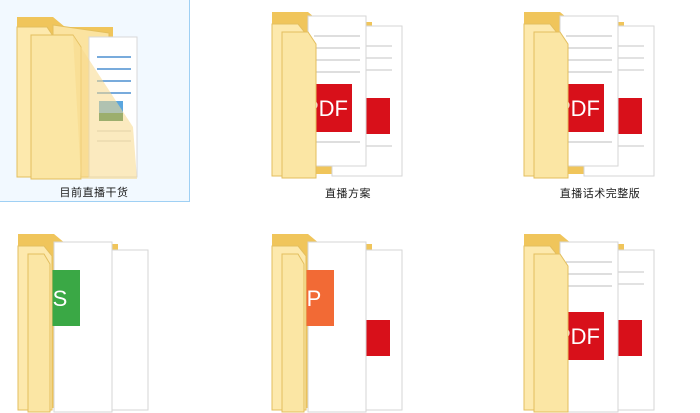 The width and height of the screenshot is (700, 413). I want to click on folder-label: 直播方案, so click(348, 193).